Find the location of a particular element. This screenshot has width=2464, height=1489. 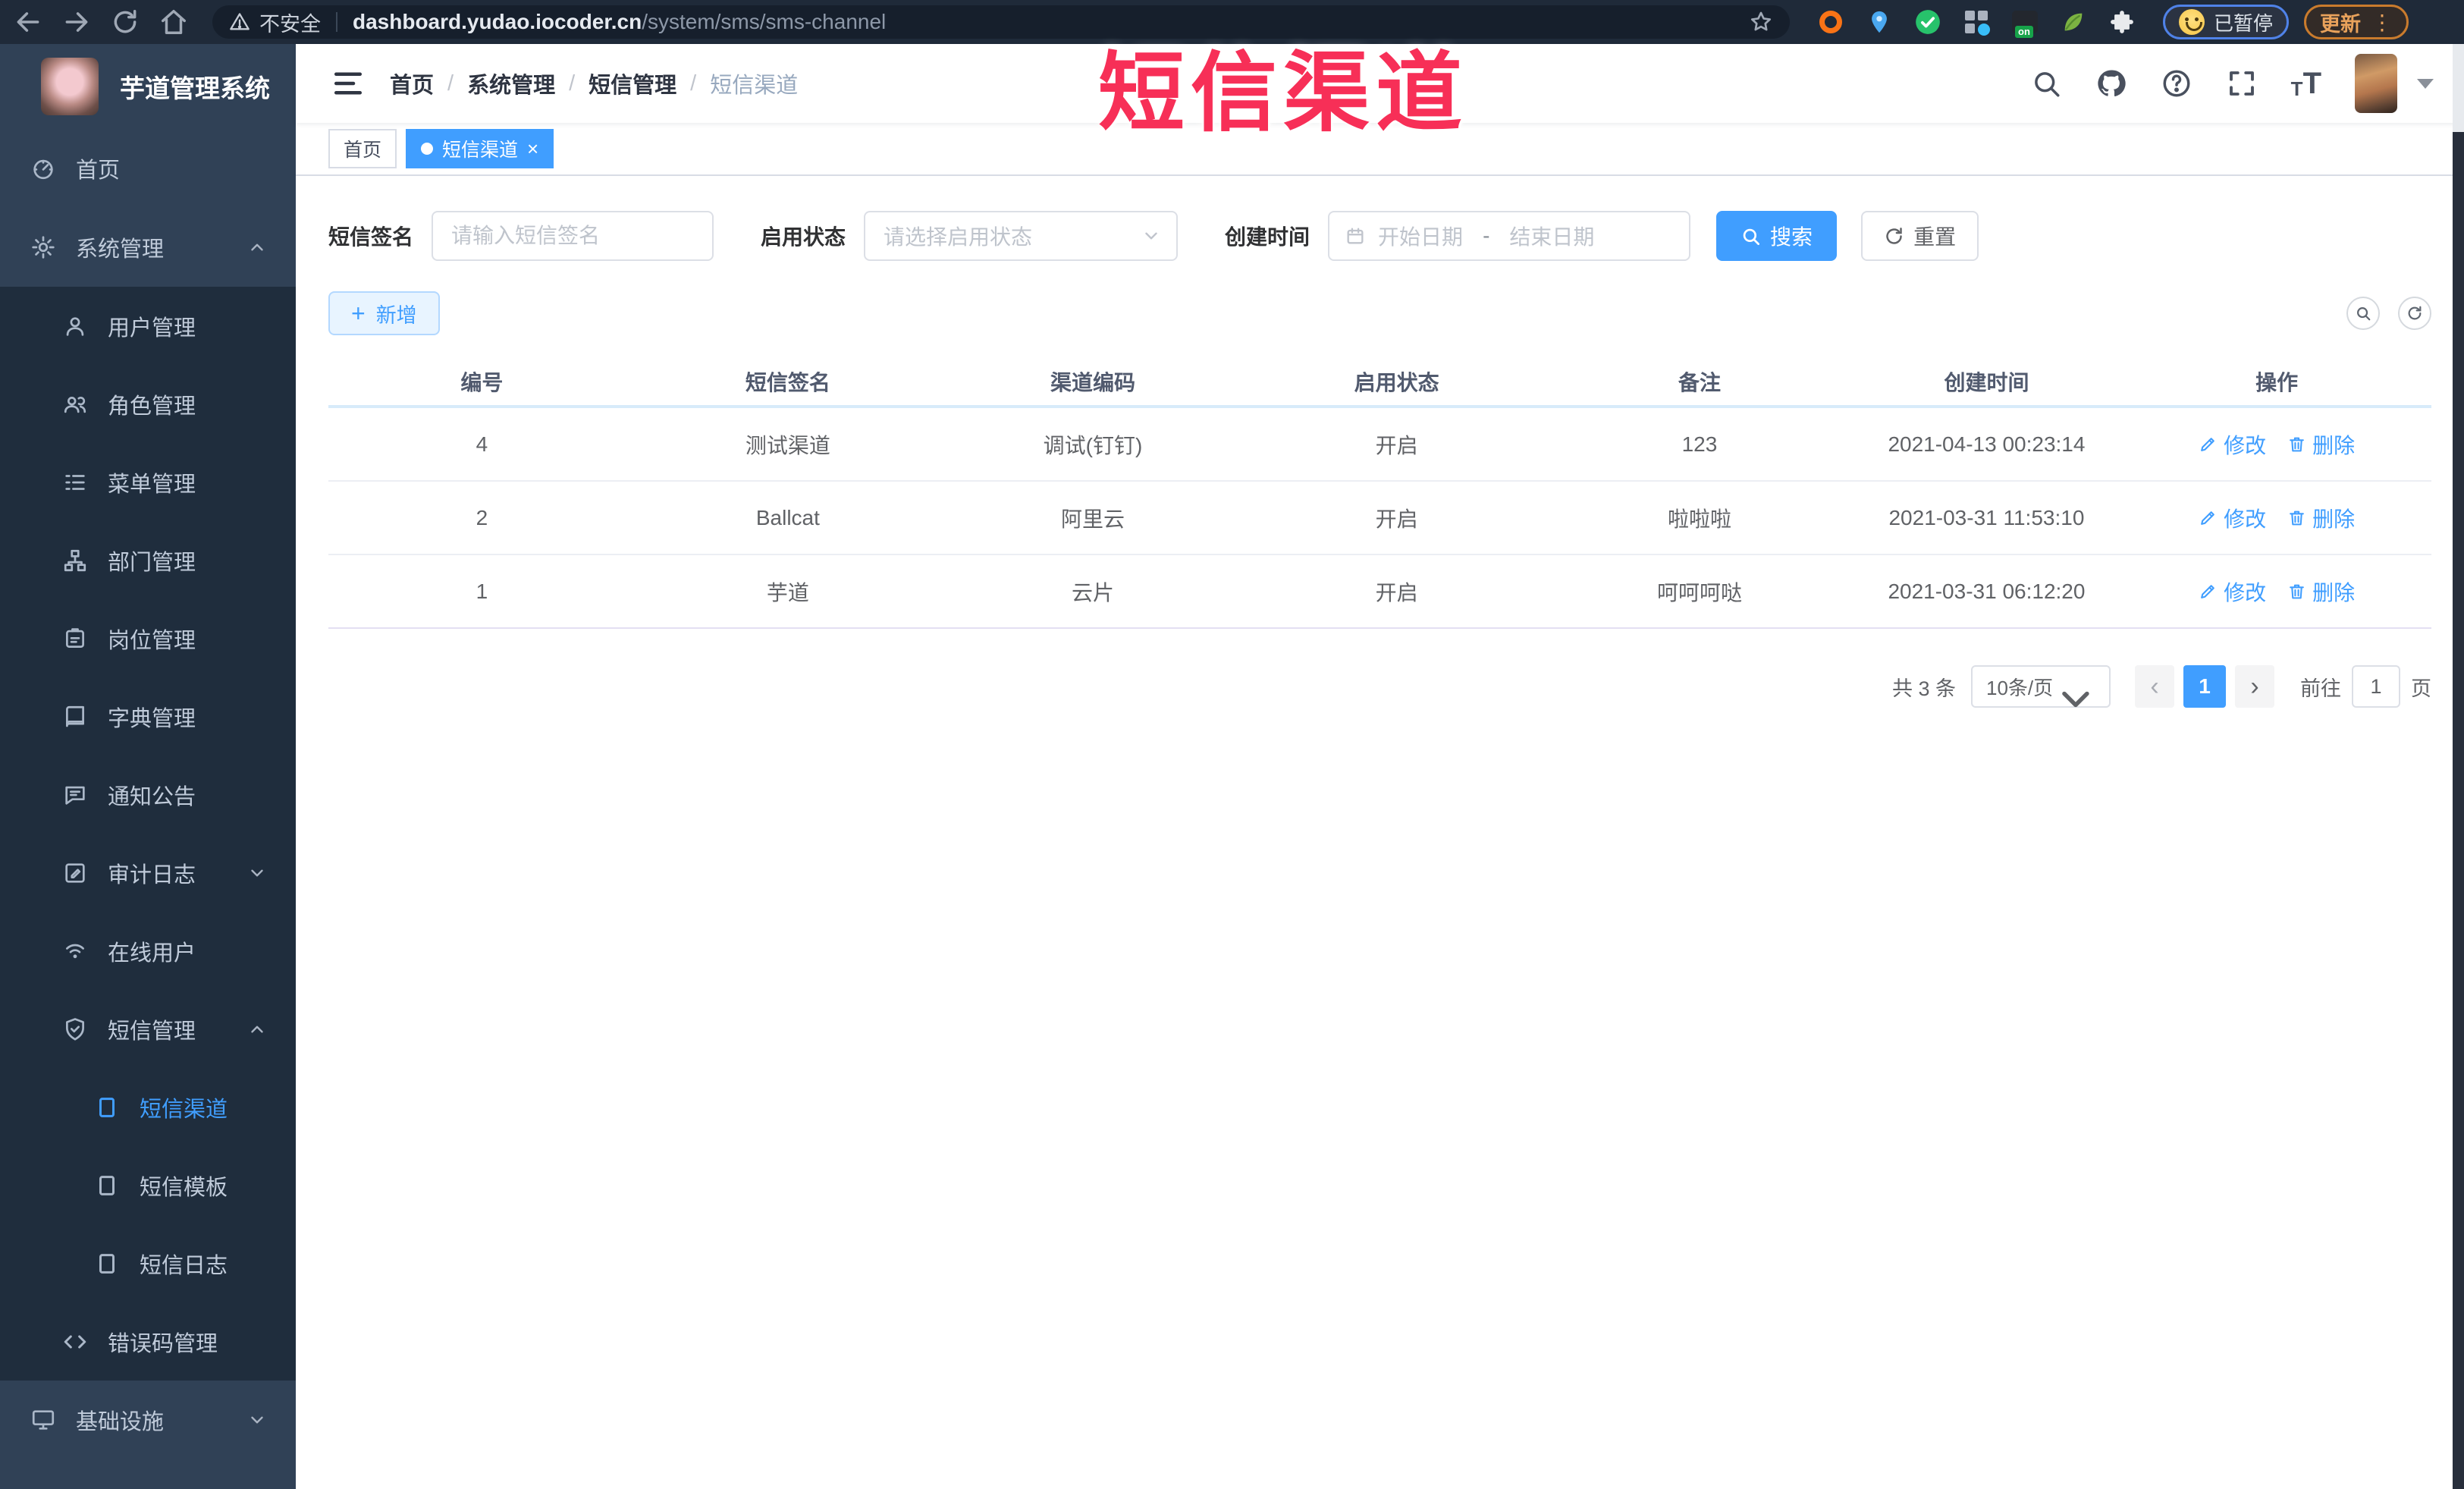

sidebar-item: 基础设施 is located at coordinates (148, 1420).